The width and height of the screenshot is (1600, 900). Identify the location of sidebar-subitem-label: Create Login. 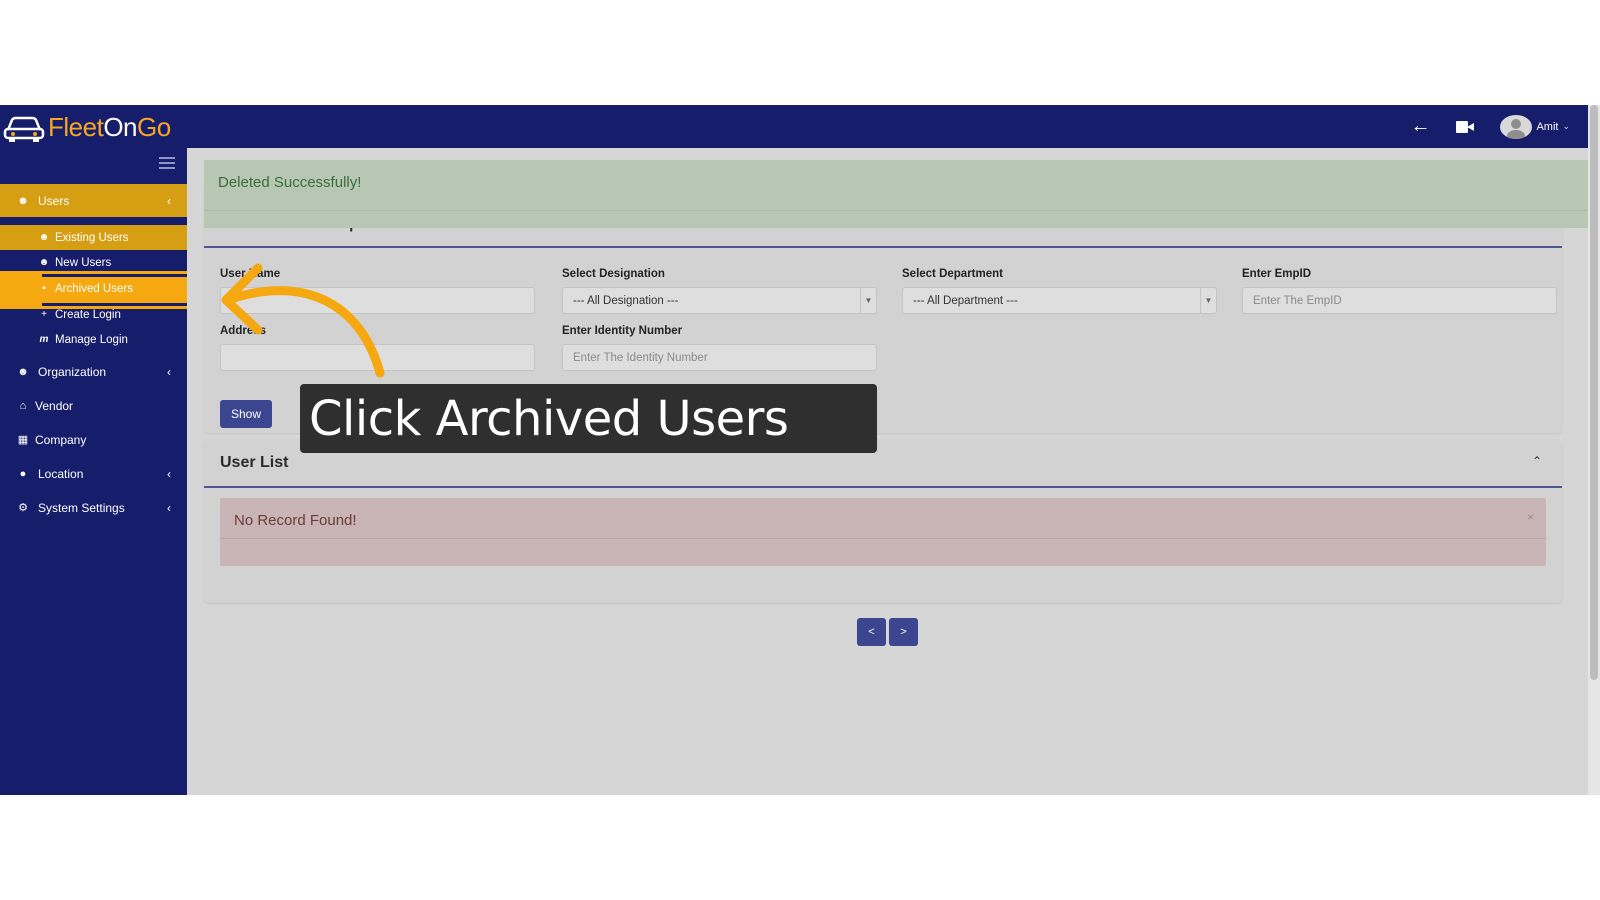
(88, 314).